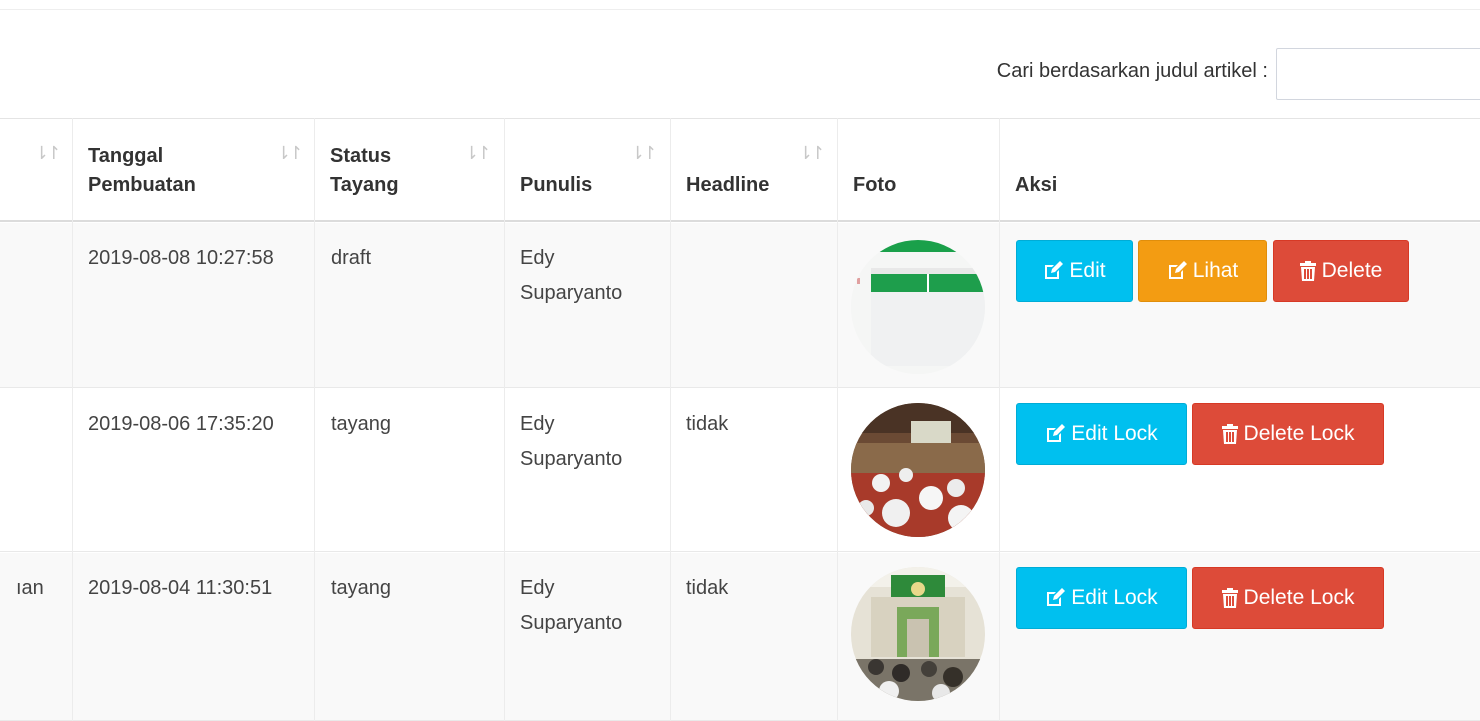 This screenshot has height=721, width=1480. What do you see at coordinates (918, 307) in the screenshot?
I see `article-thumbnail` at bounding box center [918, 307].